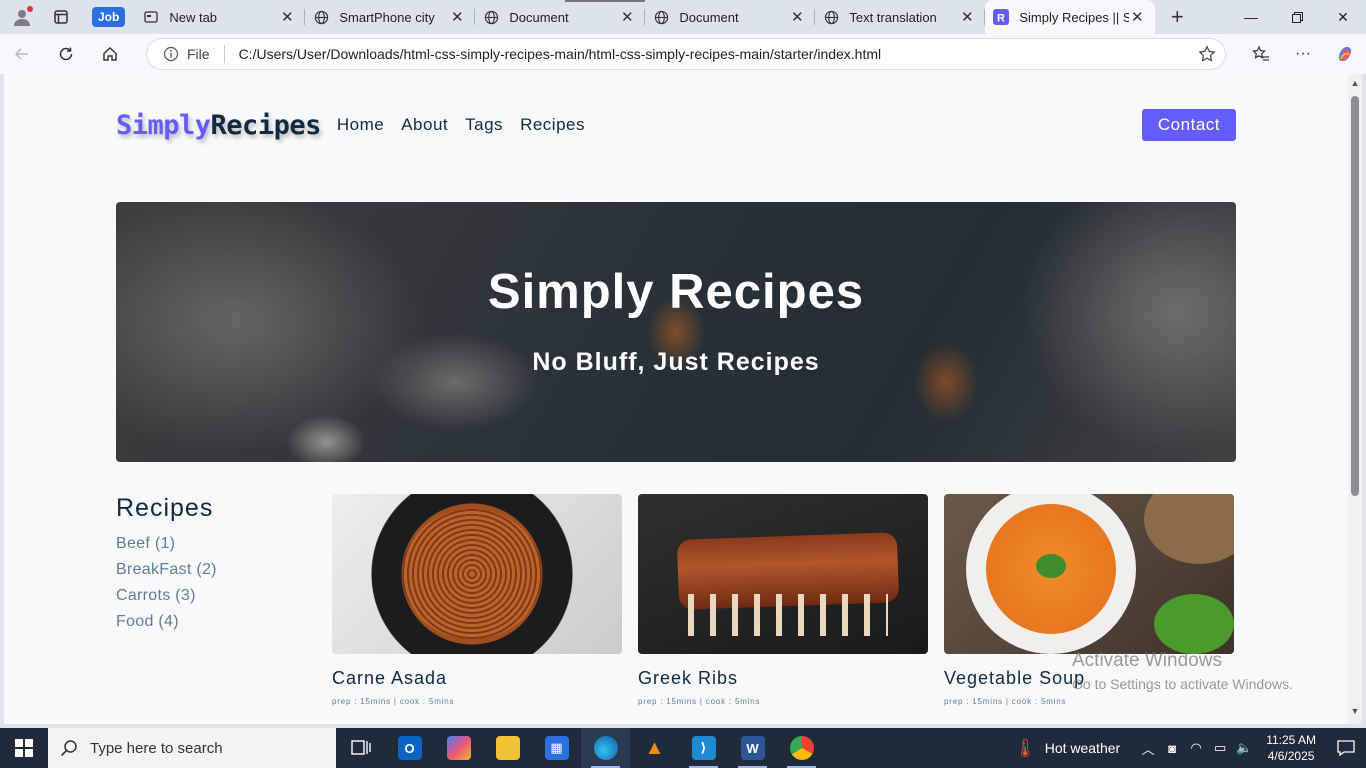 The height and width of the screenshot is (768, 1366). What do you see at coordinates (165, 508) in the screenshot?
I see `sidebar-heading: Recipes` at bounding box center [165, 508].